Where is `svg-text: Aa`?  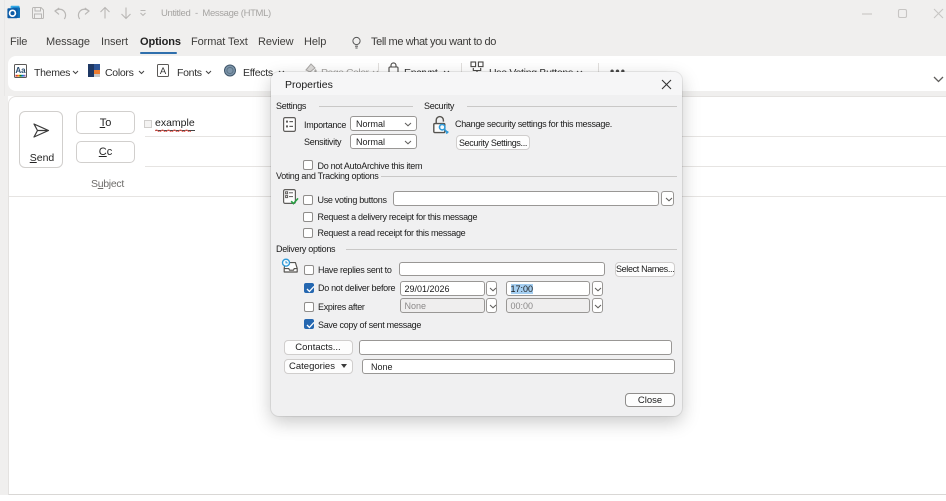 svg-text: Aa is located at coordinates (20, 70).